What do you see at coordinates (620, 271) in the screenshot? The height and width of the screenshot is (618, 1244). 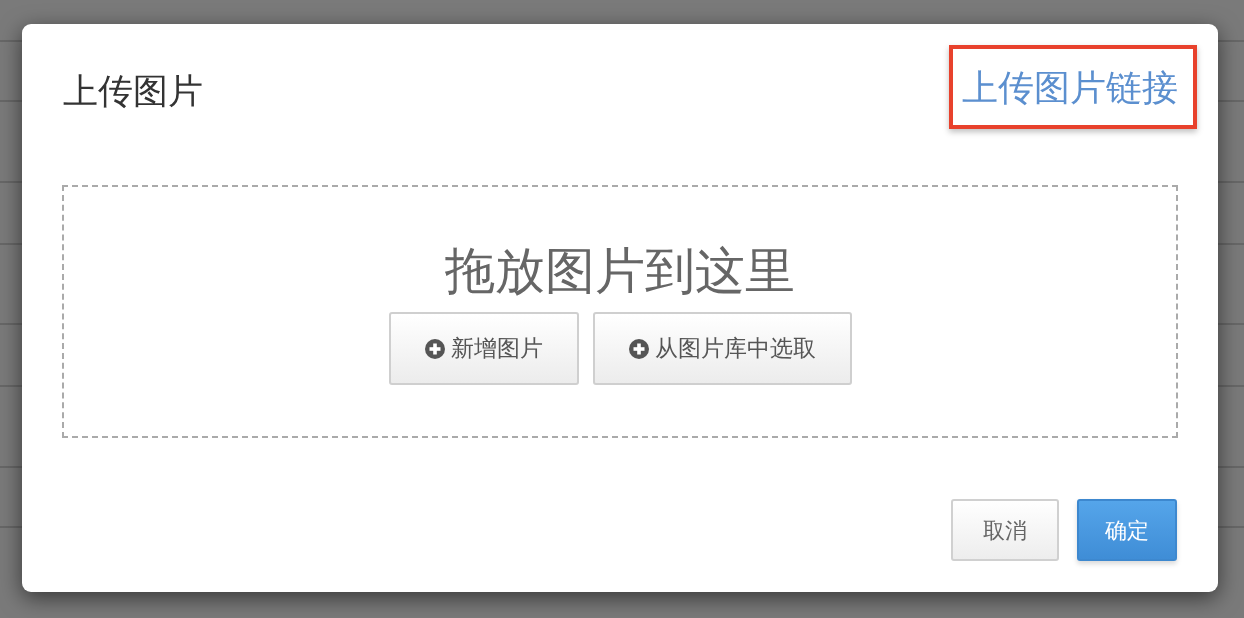 I see `drop-prompt: 拖放图片到这里` at bounding box center [620, 271].